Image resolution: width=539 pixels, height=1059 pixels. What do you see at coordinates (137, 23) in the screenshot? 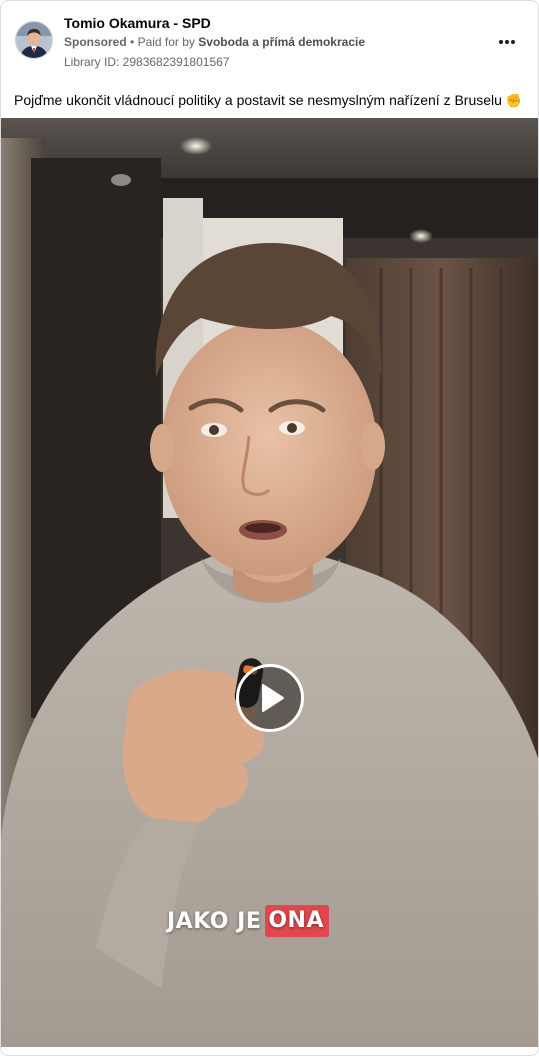
I see `page-name-link: Tomio Okamura - SPD` at bounding box center [137, 23].